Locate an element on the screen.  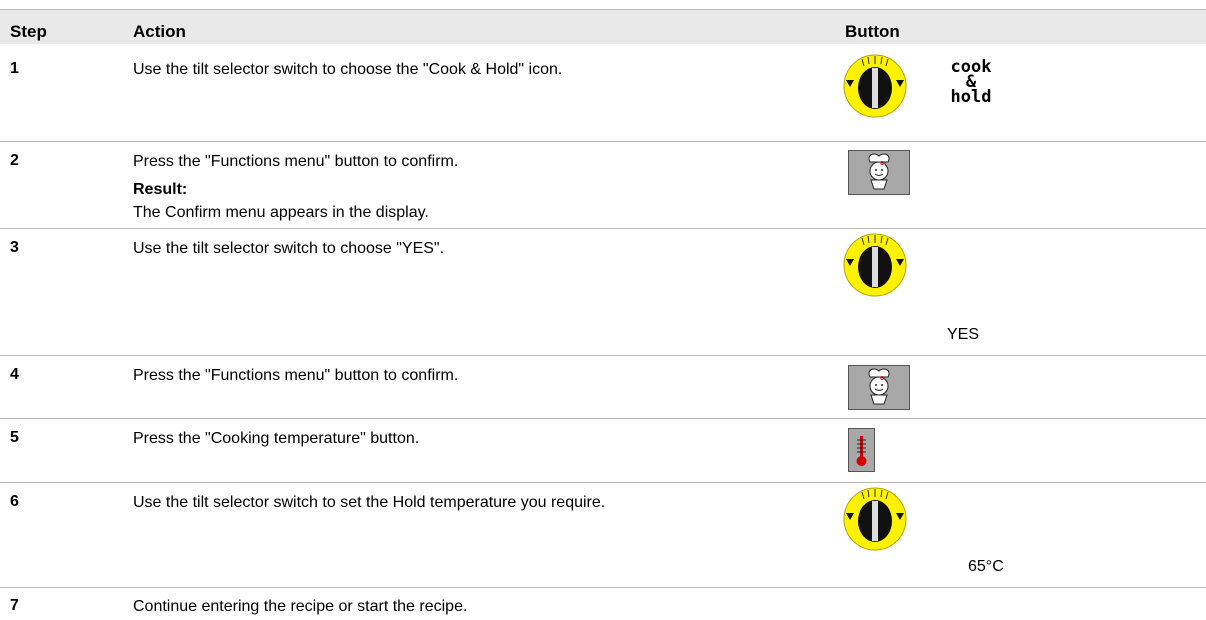
step-number: 1 is located at coordinates (14, 68).